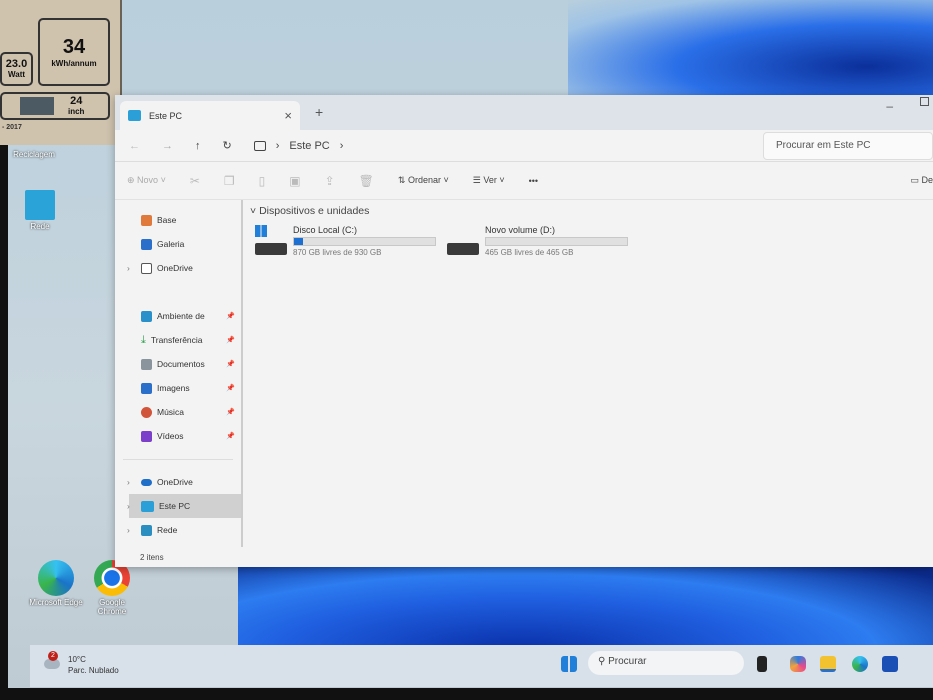 This screenshot has height=700, width=933. What do you see at coordinates (828, 664) in the screenshot?
I see `file-explorer-icon` at bounding box center [828, 664].